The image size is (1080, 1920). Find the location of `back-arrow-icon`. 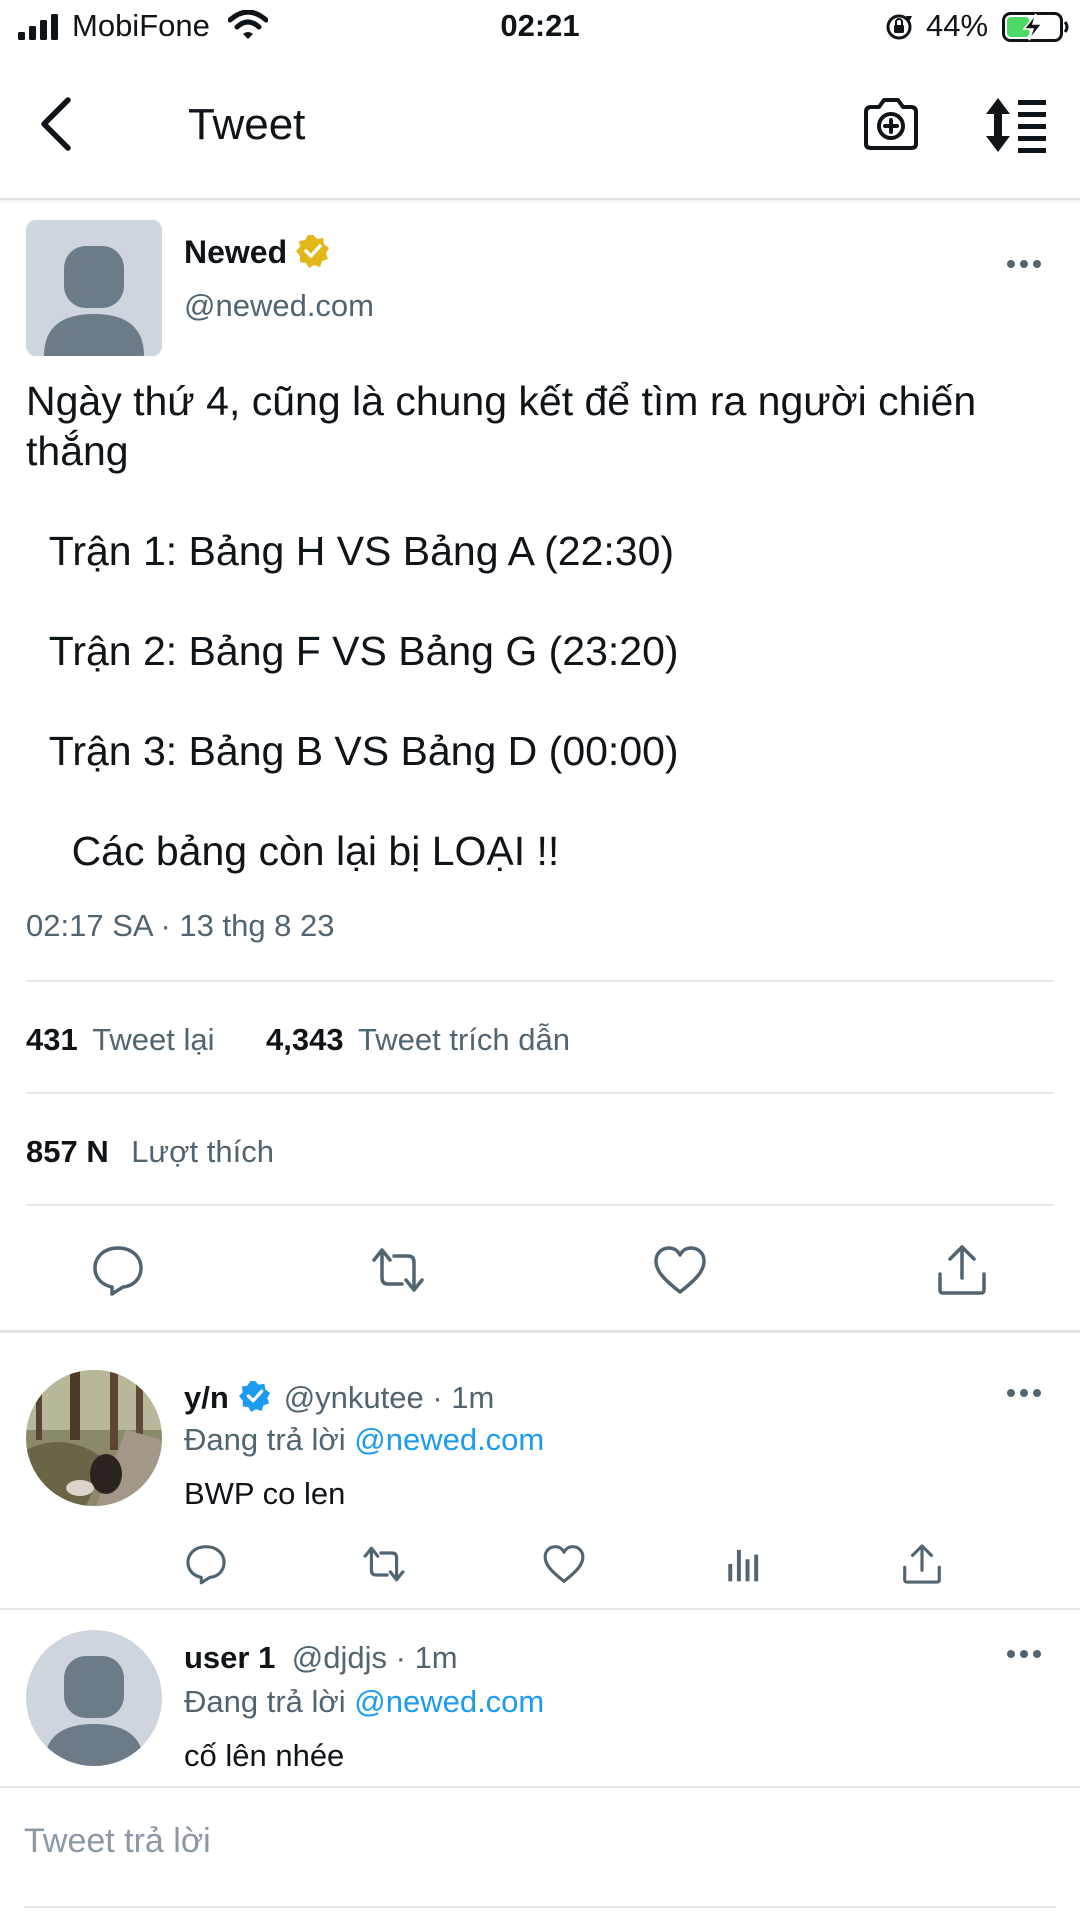

back-arrow-icon is located at coordinates (56, 124).